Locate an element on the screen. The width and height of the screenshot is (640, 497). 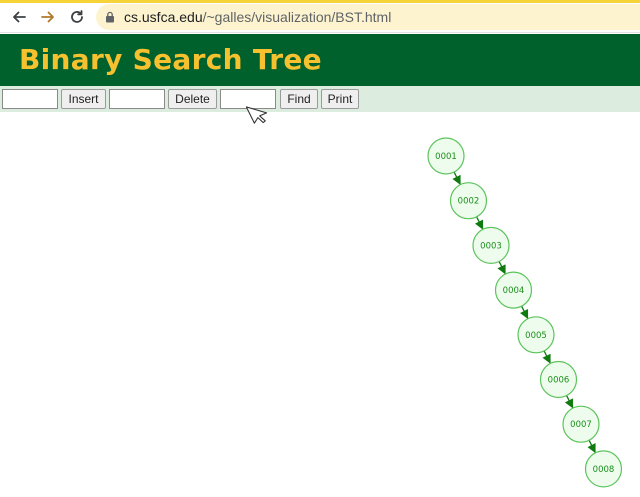
delete-button: Delete is located at coordinates (192, 99).